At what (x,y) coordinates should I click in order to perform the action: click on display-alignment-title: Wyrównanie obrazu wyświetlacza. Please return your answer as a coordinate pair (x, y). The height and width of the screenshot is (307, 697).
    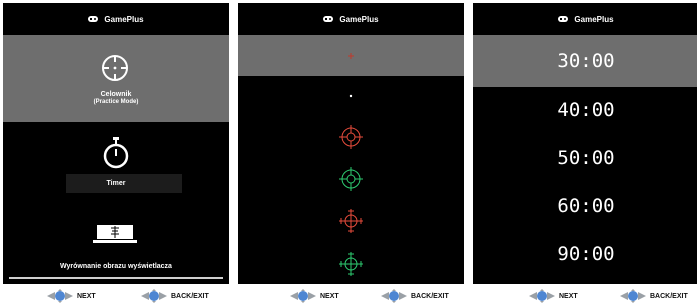
    Looking at the image, I should click on (116, 266).